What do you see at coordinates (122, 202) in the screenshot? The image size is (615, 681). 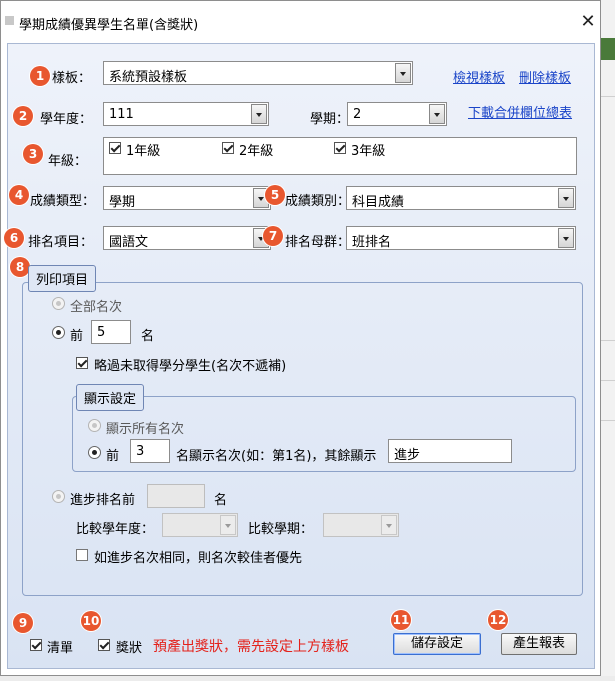 I see `score-type-value: 學期` at bounding box center [122, 202].